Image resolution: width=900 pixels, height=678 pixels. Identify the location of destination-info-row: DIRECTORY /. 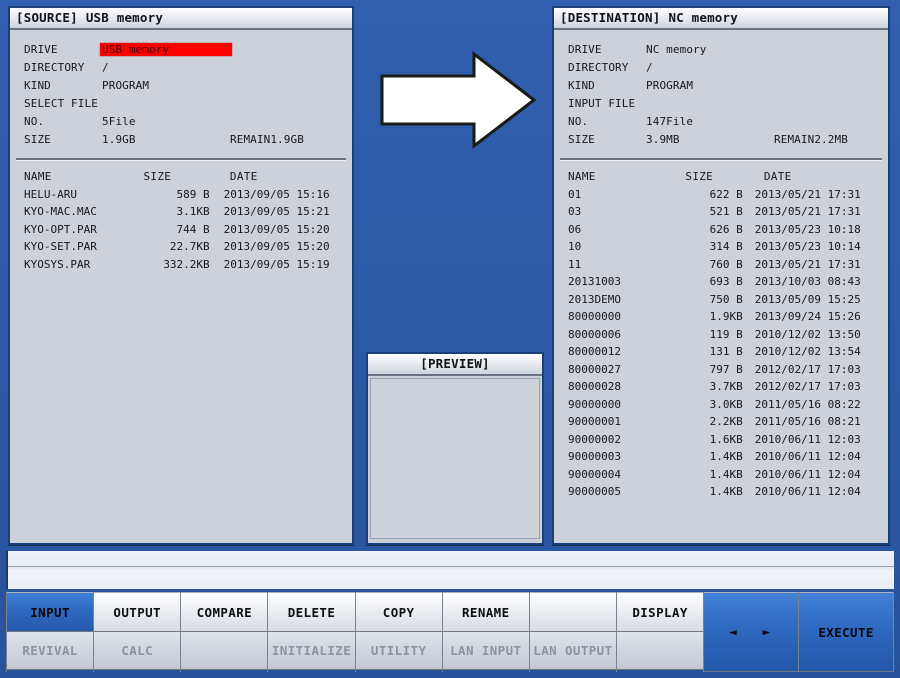
(721, 67).